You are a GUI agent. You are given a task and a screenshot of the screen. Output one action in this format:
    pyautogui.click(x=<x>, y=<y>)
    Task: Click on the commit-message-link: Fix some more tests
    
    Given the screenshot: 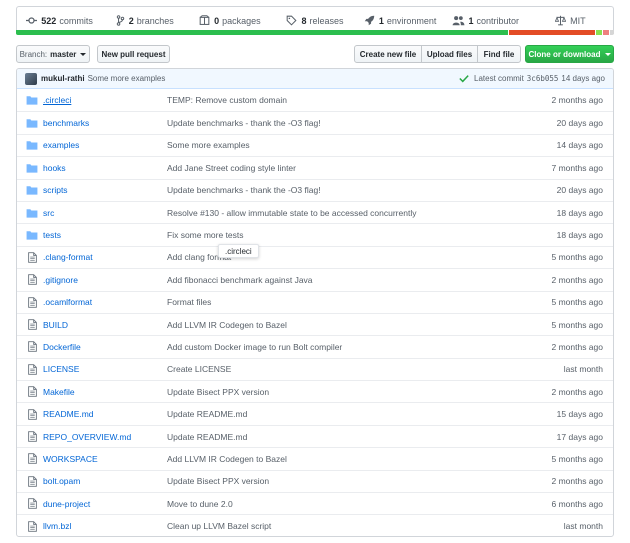 What is the action you would take?
    pyautogui.click(x=322, y=235)
    